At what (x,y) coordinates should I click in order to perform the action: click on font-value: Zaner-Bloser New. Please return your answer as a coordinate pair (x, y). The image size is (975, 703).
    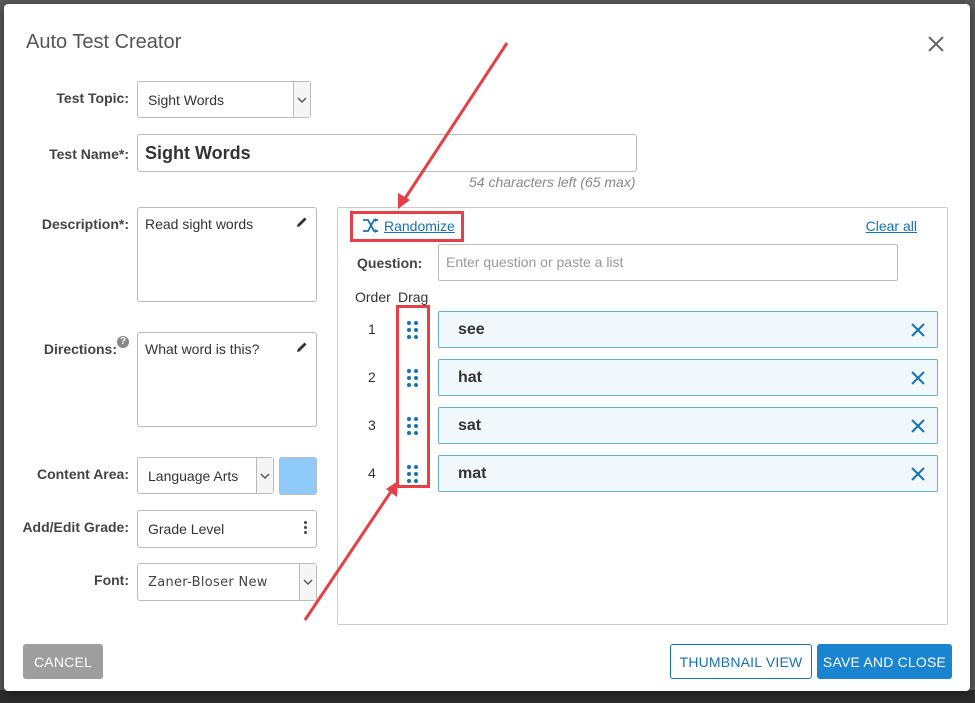
    Looking at the image, I should click on (208, 582).